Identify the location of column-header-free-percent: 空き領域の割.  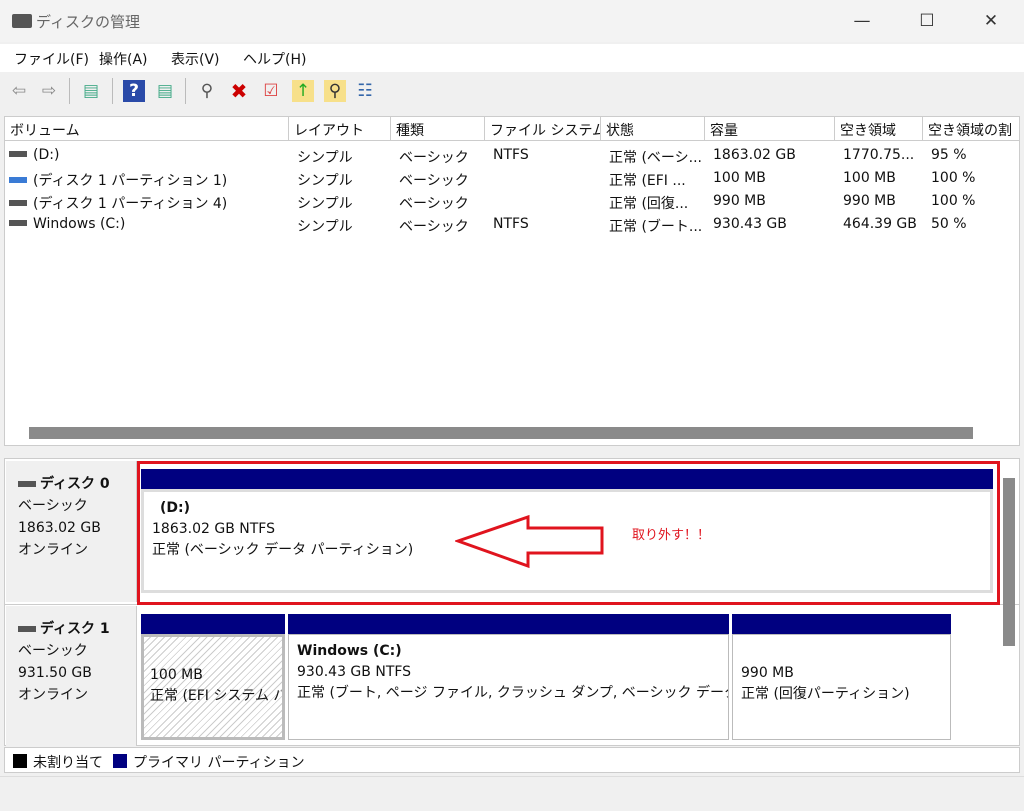
(971, 129).